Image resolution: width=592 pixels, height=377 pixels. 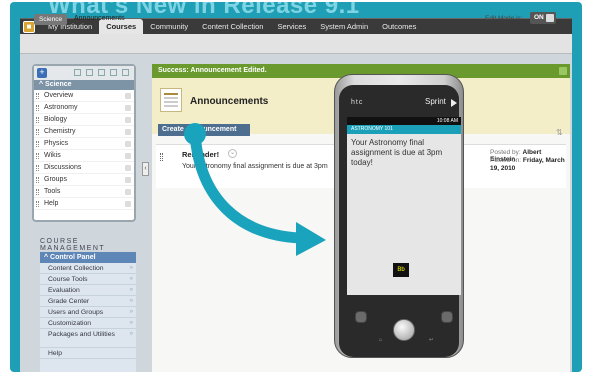 I want to click on cp-item-label: Content Collection, so click(x=76, y=268).